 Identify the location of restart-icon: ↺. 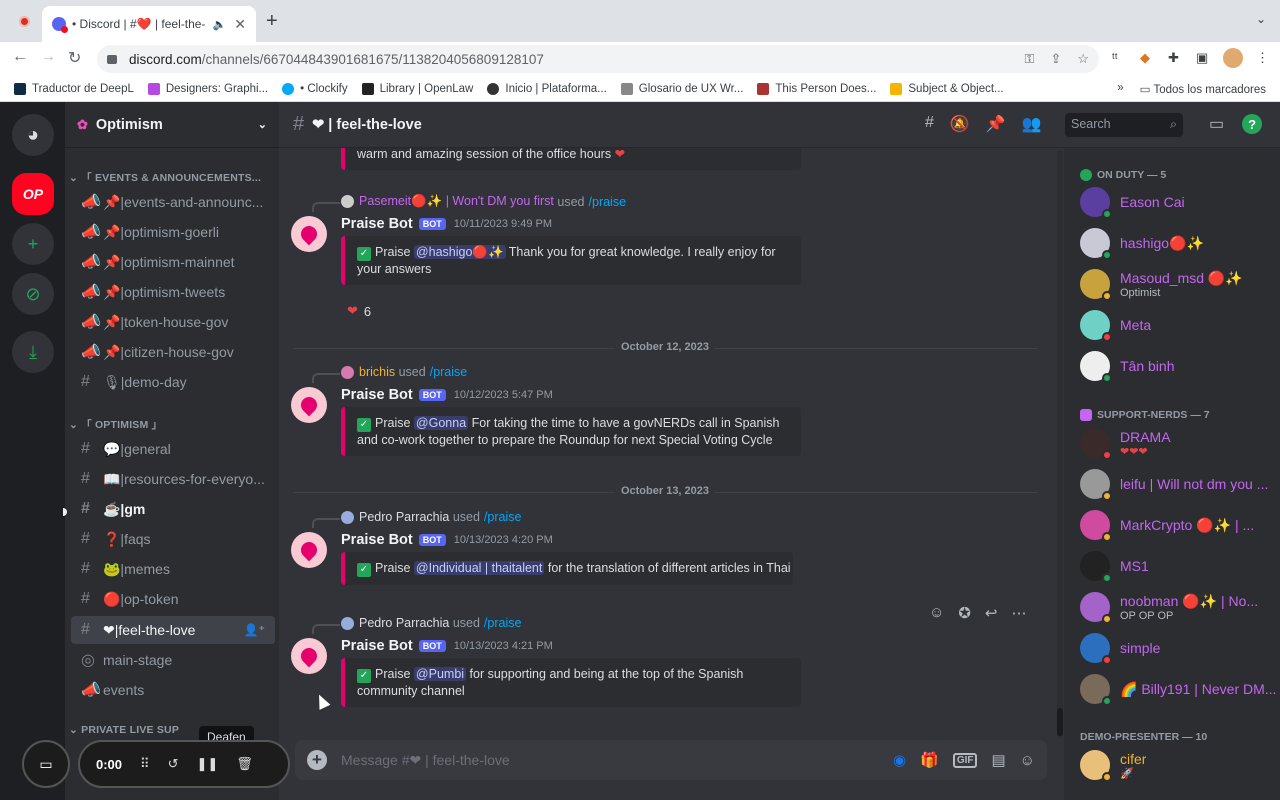
(173, 764).